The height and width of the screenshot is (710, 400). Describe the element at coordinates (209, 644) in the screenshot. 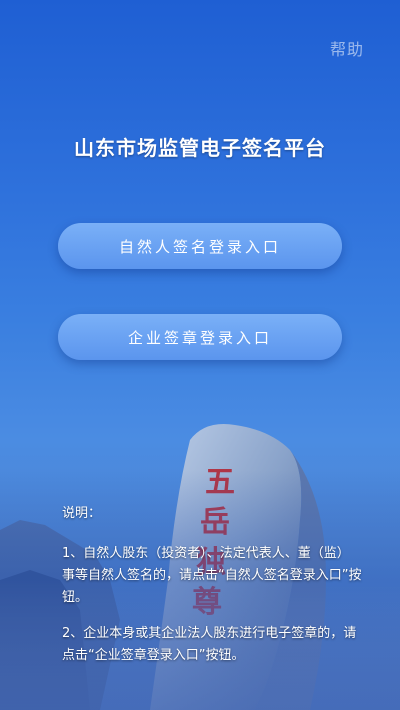

I see `instruction-item-2: 2、企业本身或其企业法人股东进行电子签章的，请点击“企业签章登录入口”按钮。` at that location.